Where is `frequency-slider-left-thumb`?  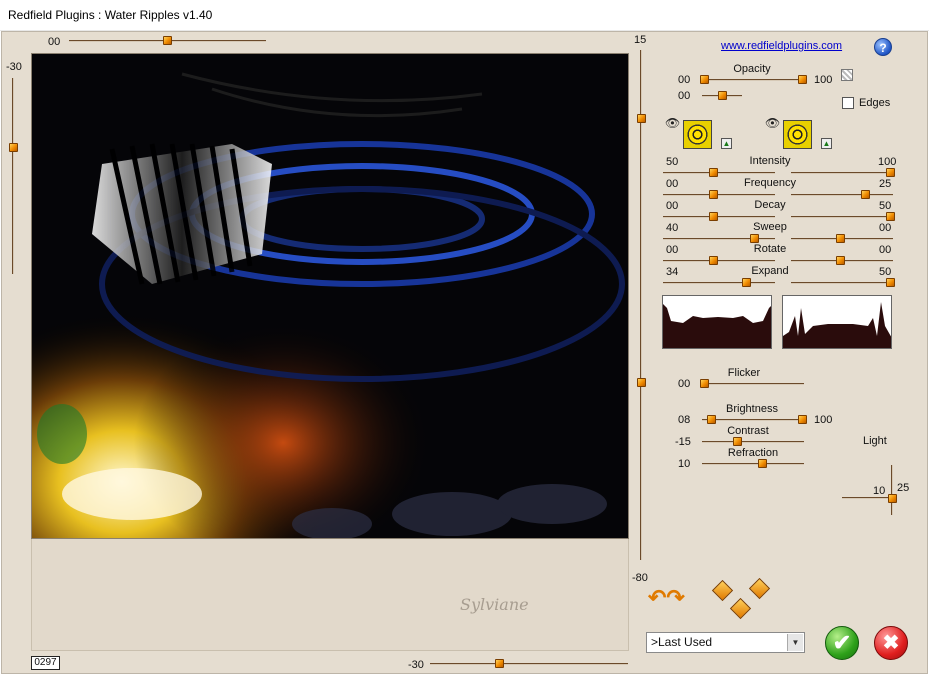 frequency-slider-left-thumb is located at coordinates (713, 194).